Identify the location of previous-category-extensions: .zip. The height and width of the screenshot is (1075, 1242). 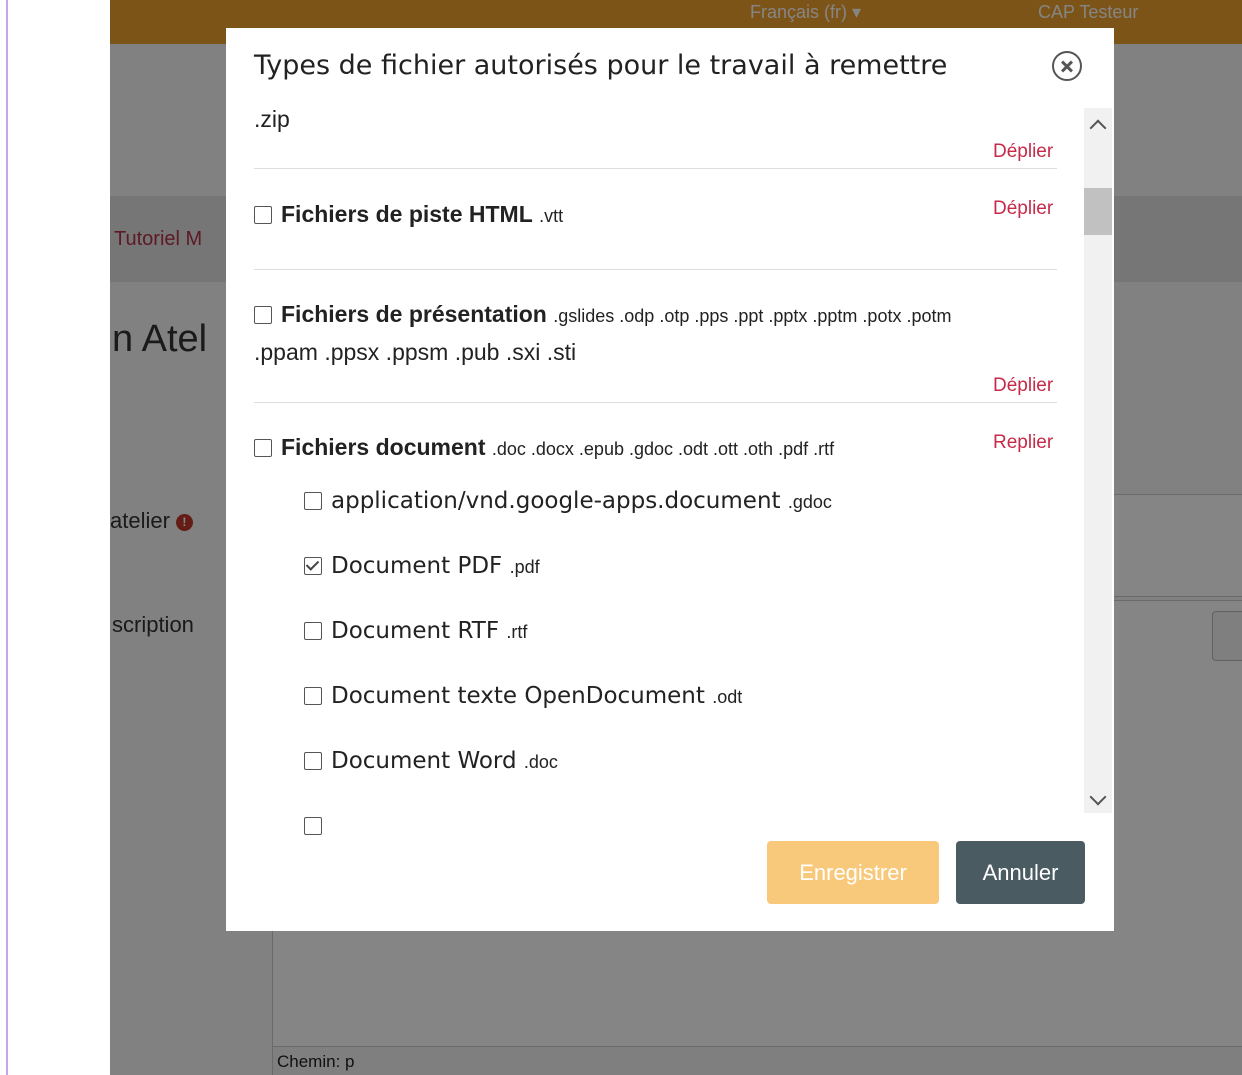
(272, 119).